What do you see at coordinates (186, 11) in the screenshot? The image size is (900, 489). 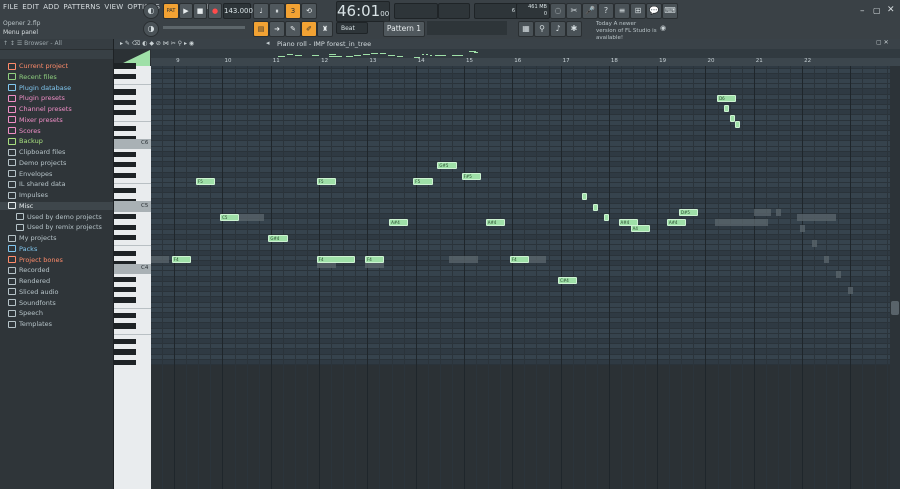 I see `play-button: ▶` at bounding box center [186, 11].